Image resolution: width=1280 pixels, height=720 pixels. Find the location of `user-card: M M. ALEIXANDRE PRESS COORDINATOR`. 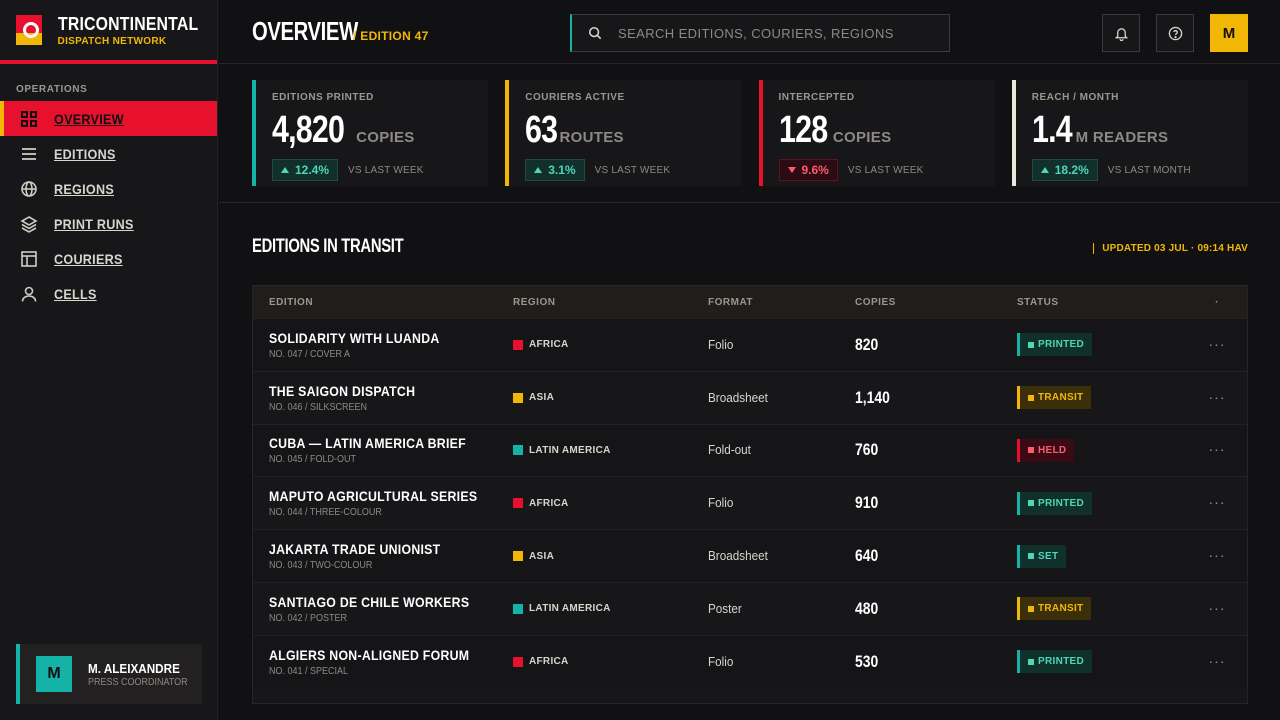

user-card: M M. ALEIXANDRE PRESS COORDINATOR is located at coordinates (109, 674).